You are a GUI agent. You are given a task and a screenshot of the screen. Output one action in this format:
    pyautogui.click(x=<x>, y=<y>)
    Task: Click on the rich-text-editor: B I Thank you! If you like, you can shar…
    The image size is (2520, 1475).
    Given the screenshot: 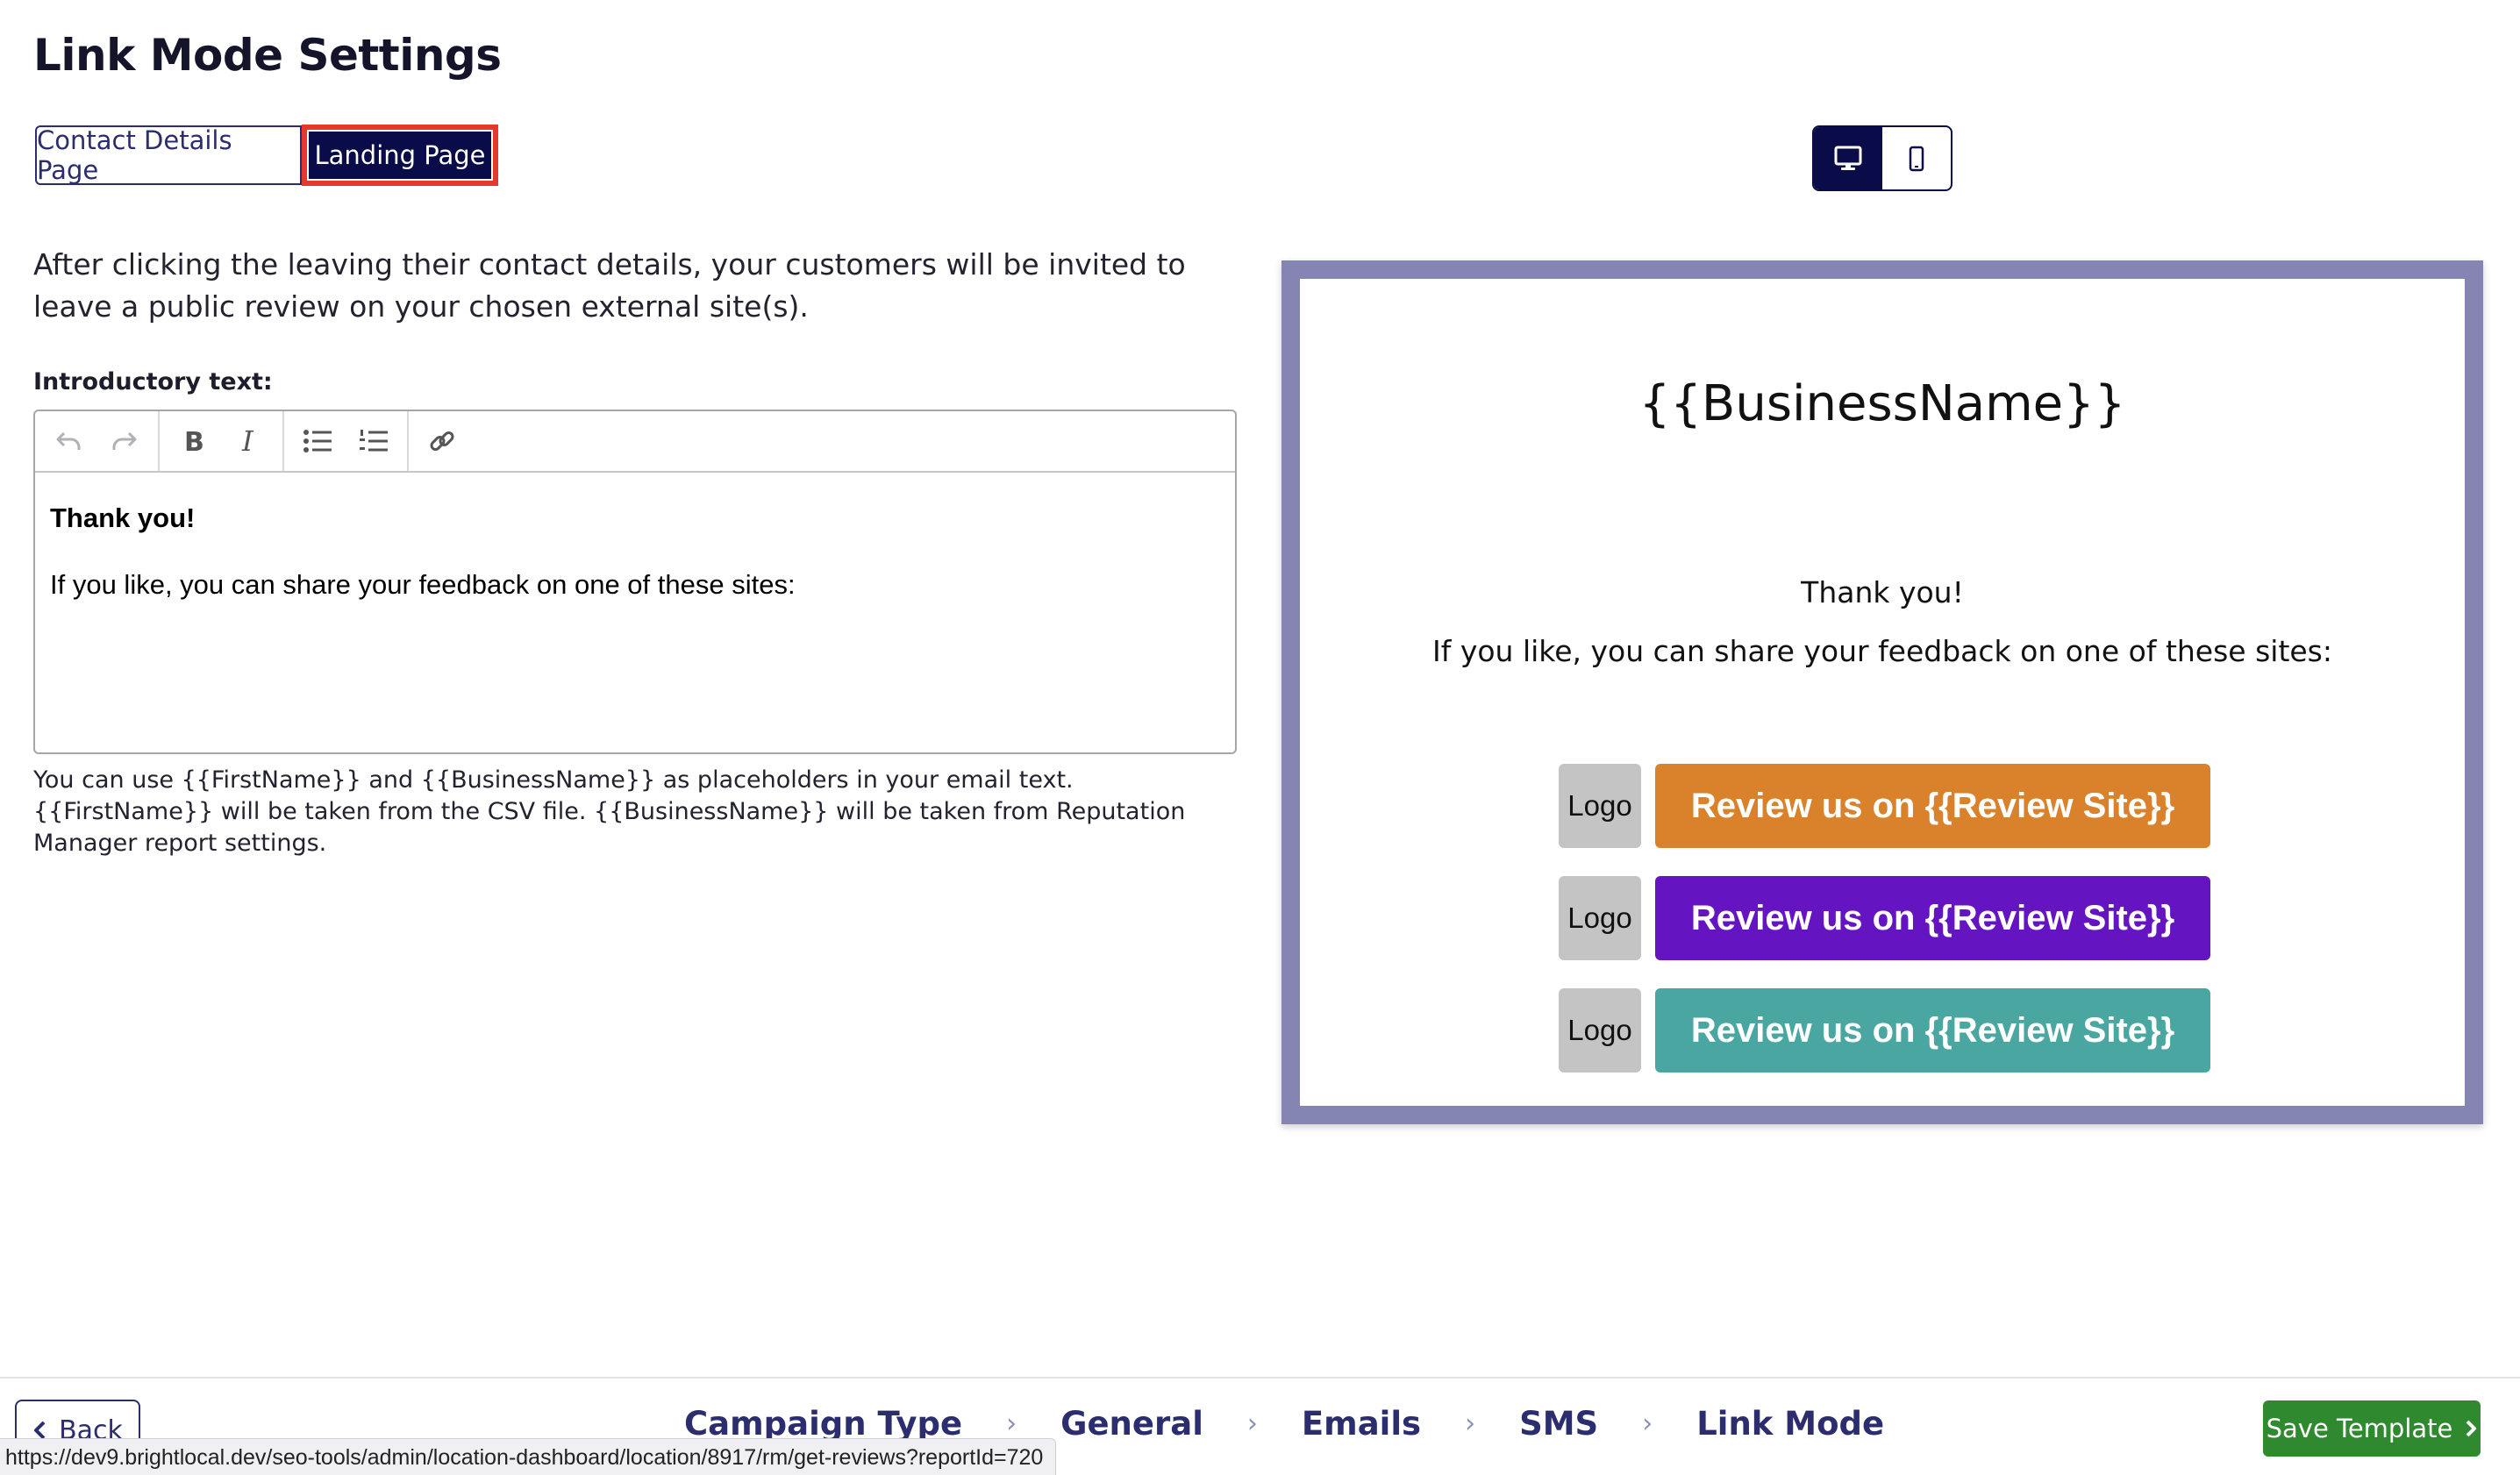 What is the action you would take?
    pyautogui.click(x=635, y=582)
    